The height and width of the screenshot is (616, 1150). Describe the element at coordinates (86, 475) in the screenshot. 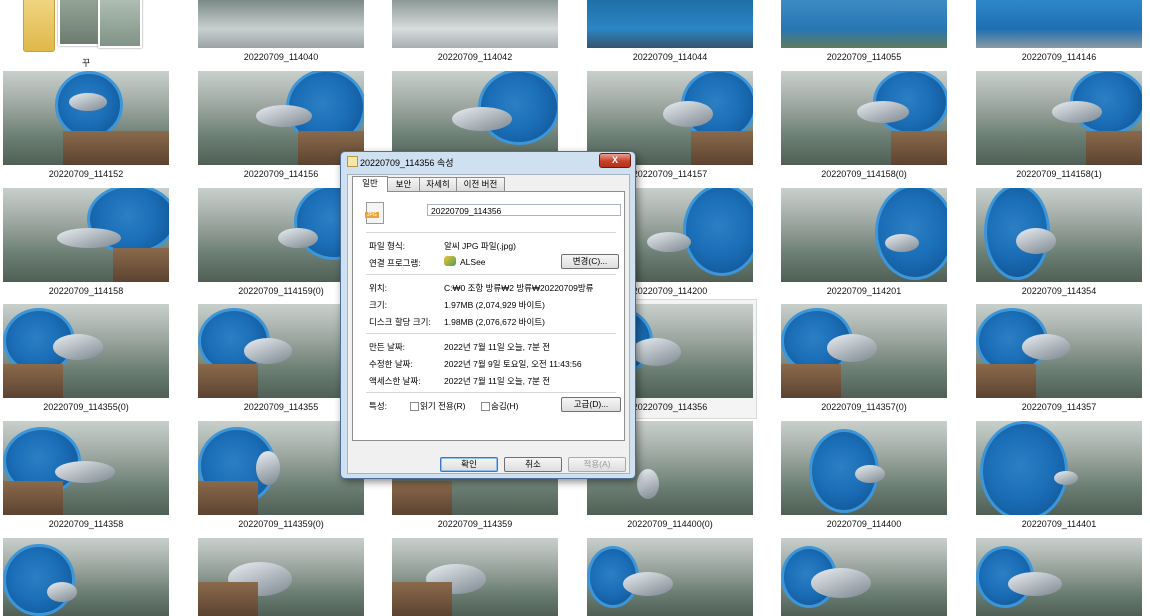

I see `photo-thumb: 20220709_114358` at that location.